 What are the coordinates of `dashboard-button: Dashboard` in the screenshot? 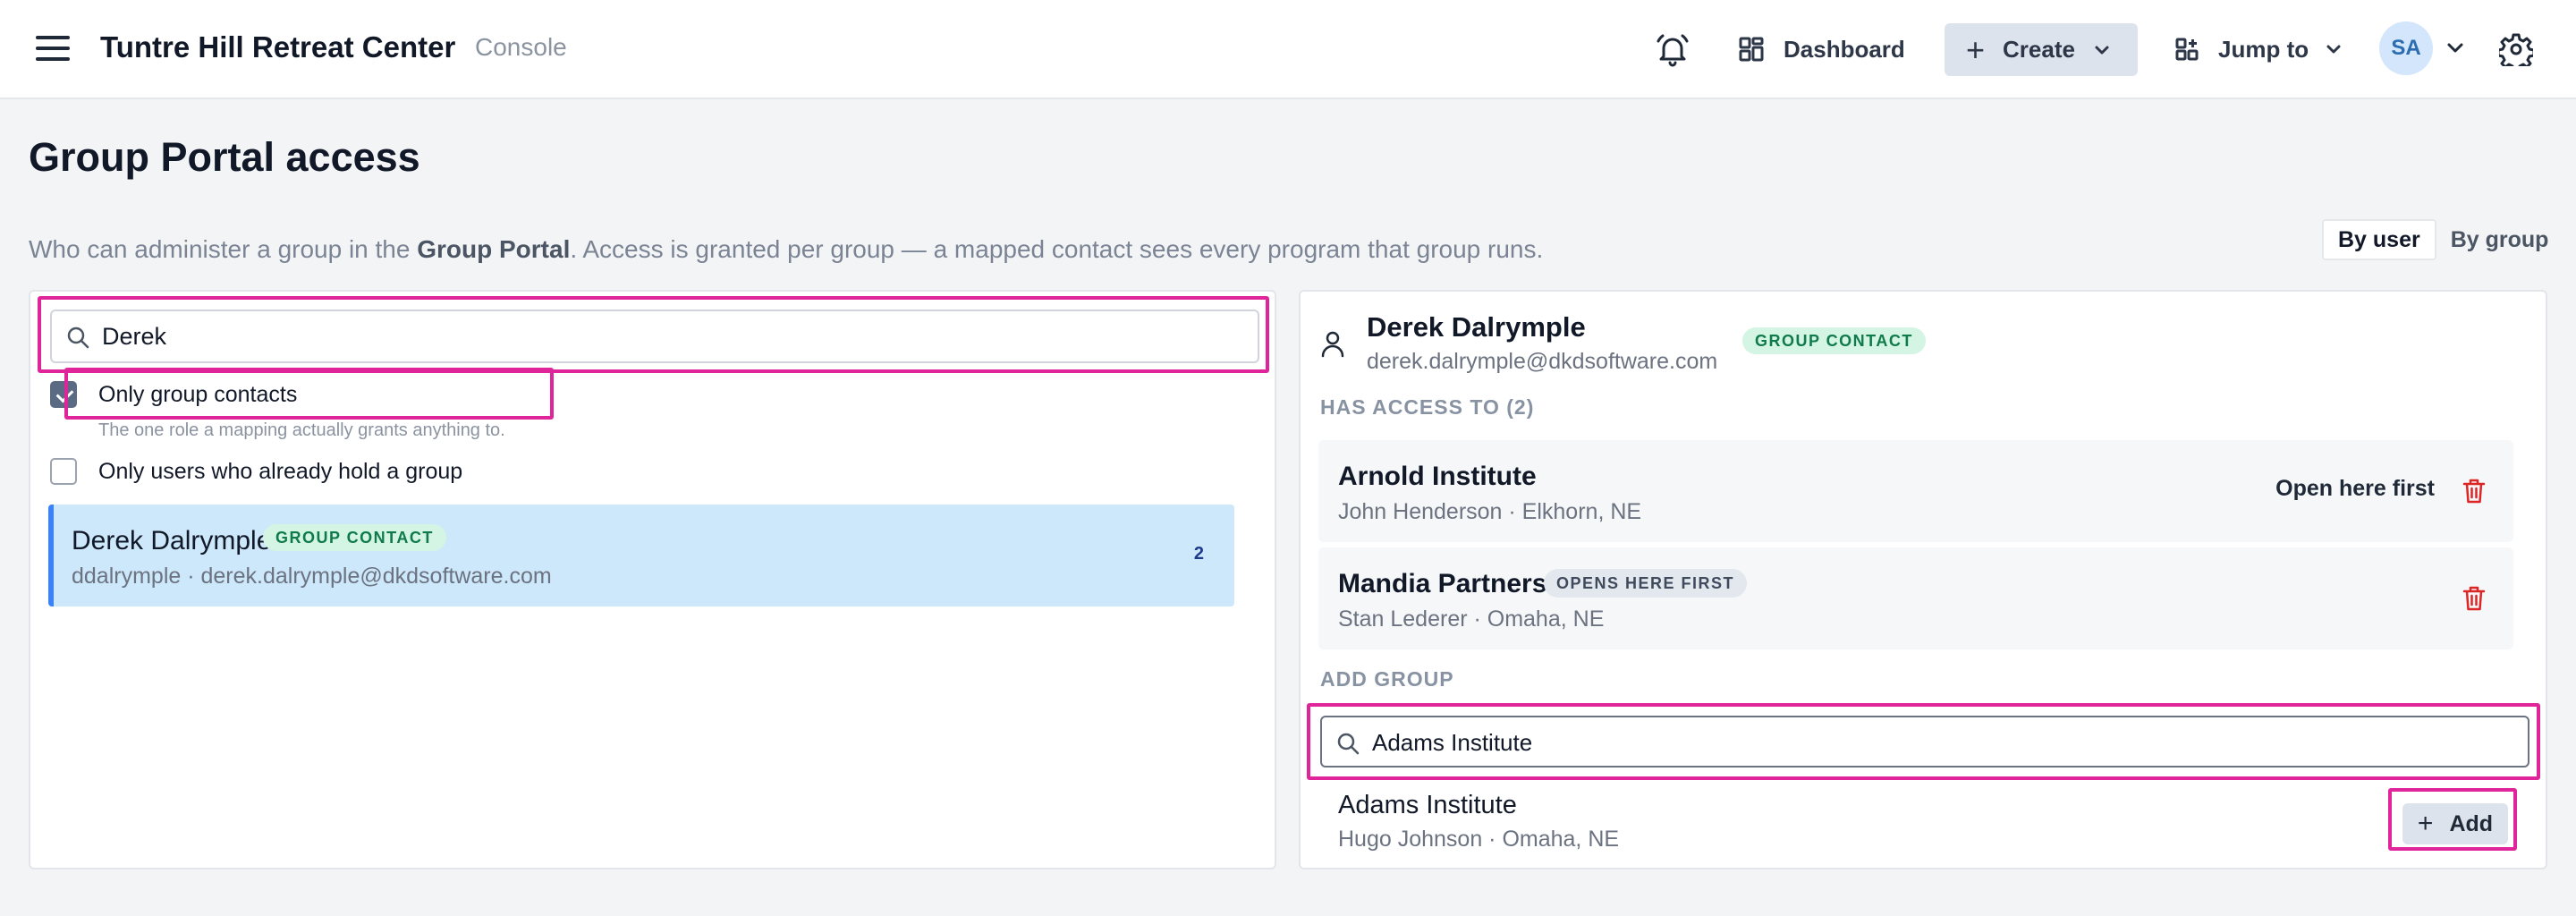 It's located at (1822, 49).